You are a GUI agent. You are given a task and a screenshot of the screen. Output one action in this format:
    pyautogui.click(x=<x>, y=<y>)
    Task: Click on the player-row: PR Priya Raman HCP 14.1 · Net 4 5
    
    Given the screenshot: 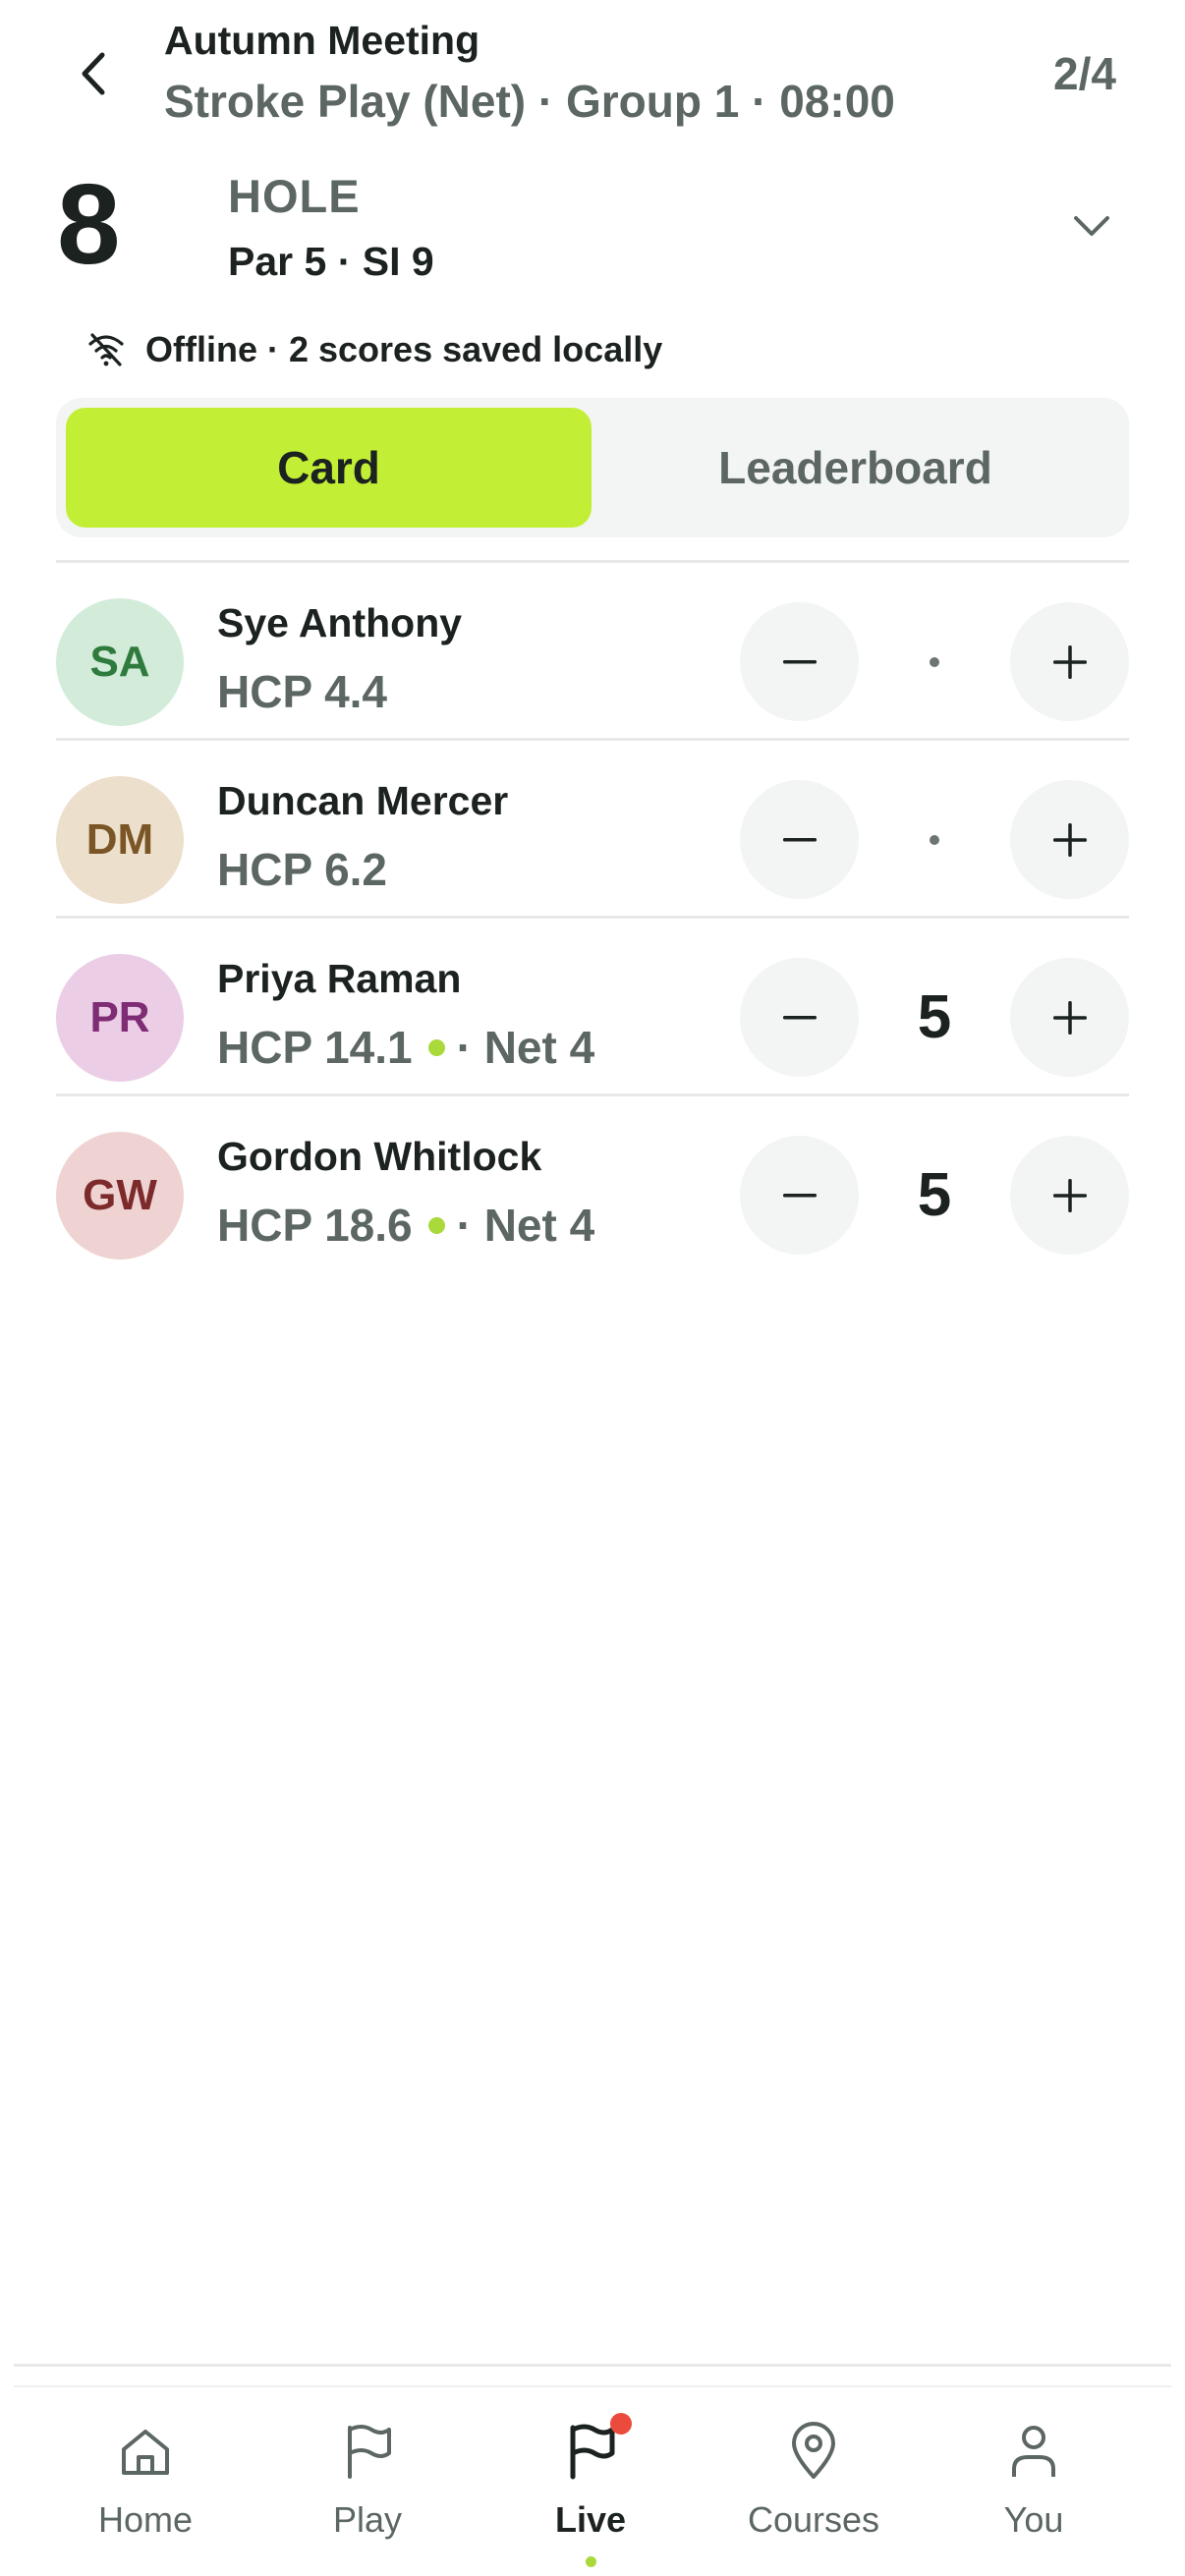 What is the action you would take?
    pyautogui.click(x=592, y=1006)
    